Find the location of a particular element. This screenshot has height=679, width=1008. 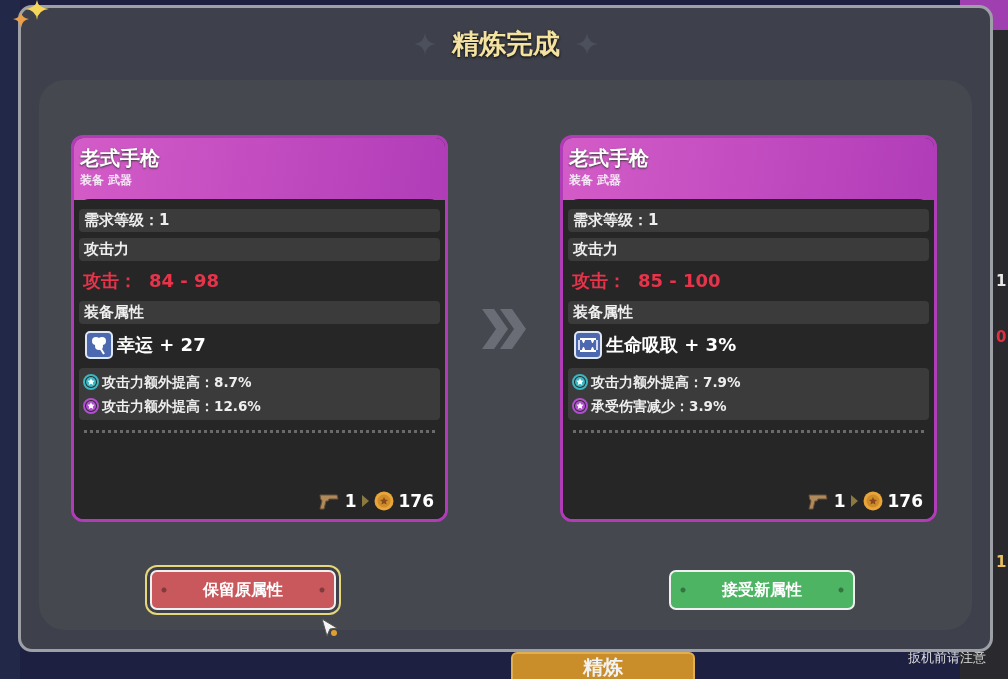

dialog-title: 精炼完成 is located at coordinates (505, 44).